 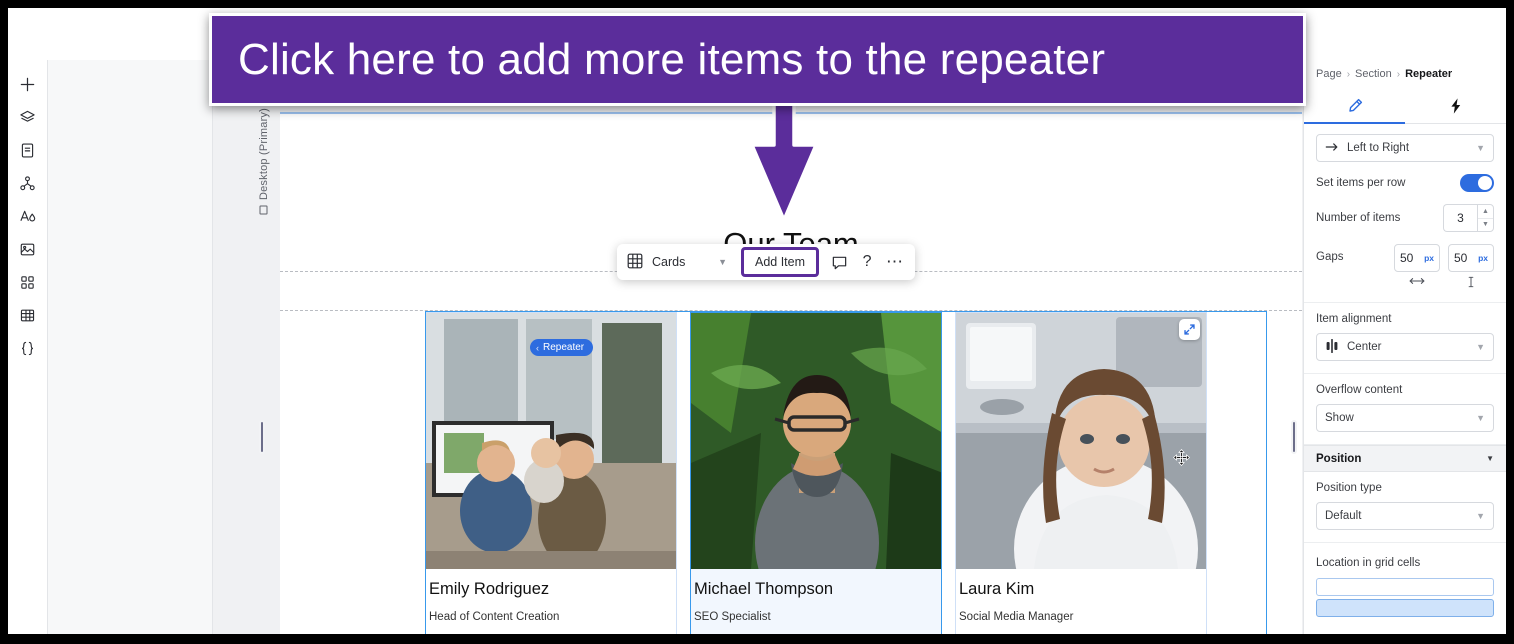 I want to click on repeater-badge-label: Repeater, so click(x=564, y=347).